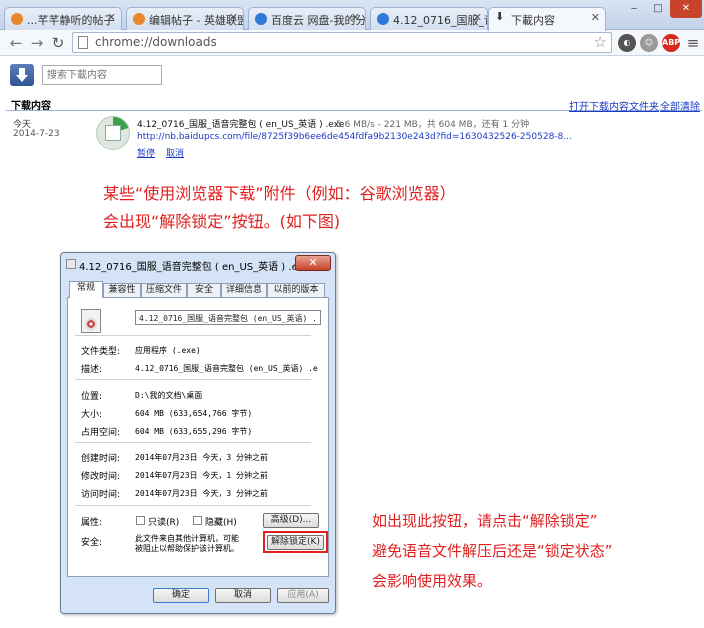  I want to click on readonly-checkbox, so click(140, 520).